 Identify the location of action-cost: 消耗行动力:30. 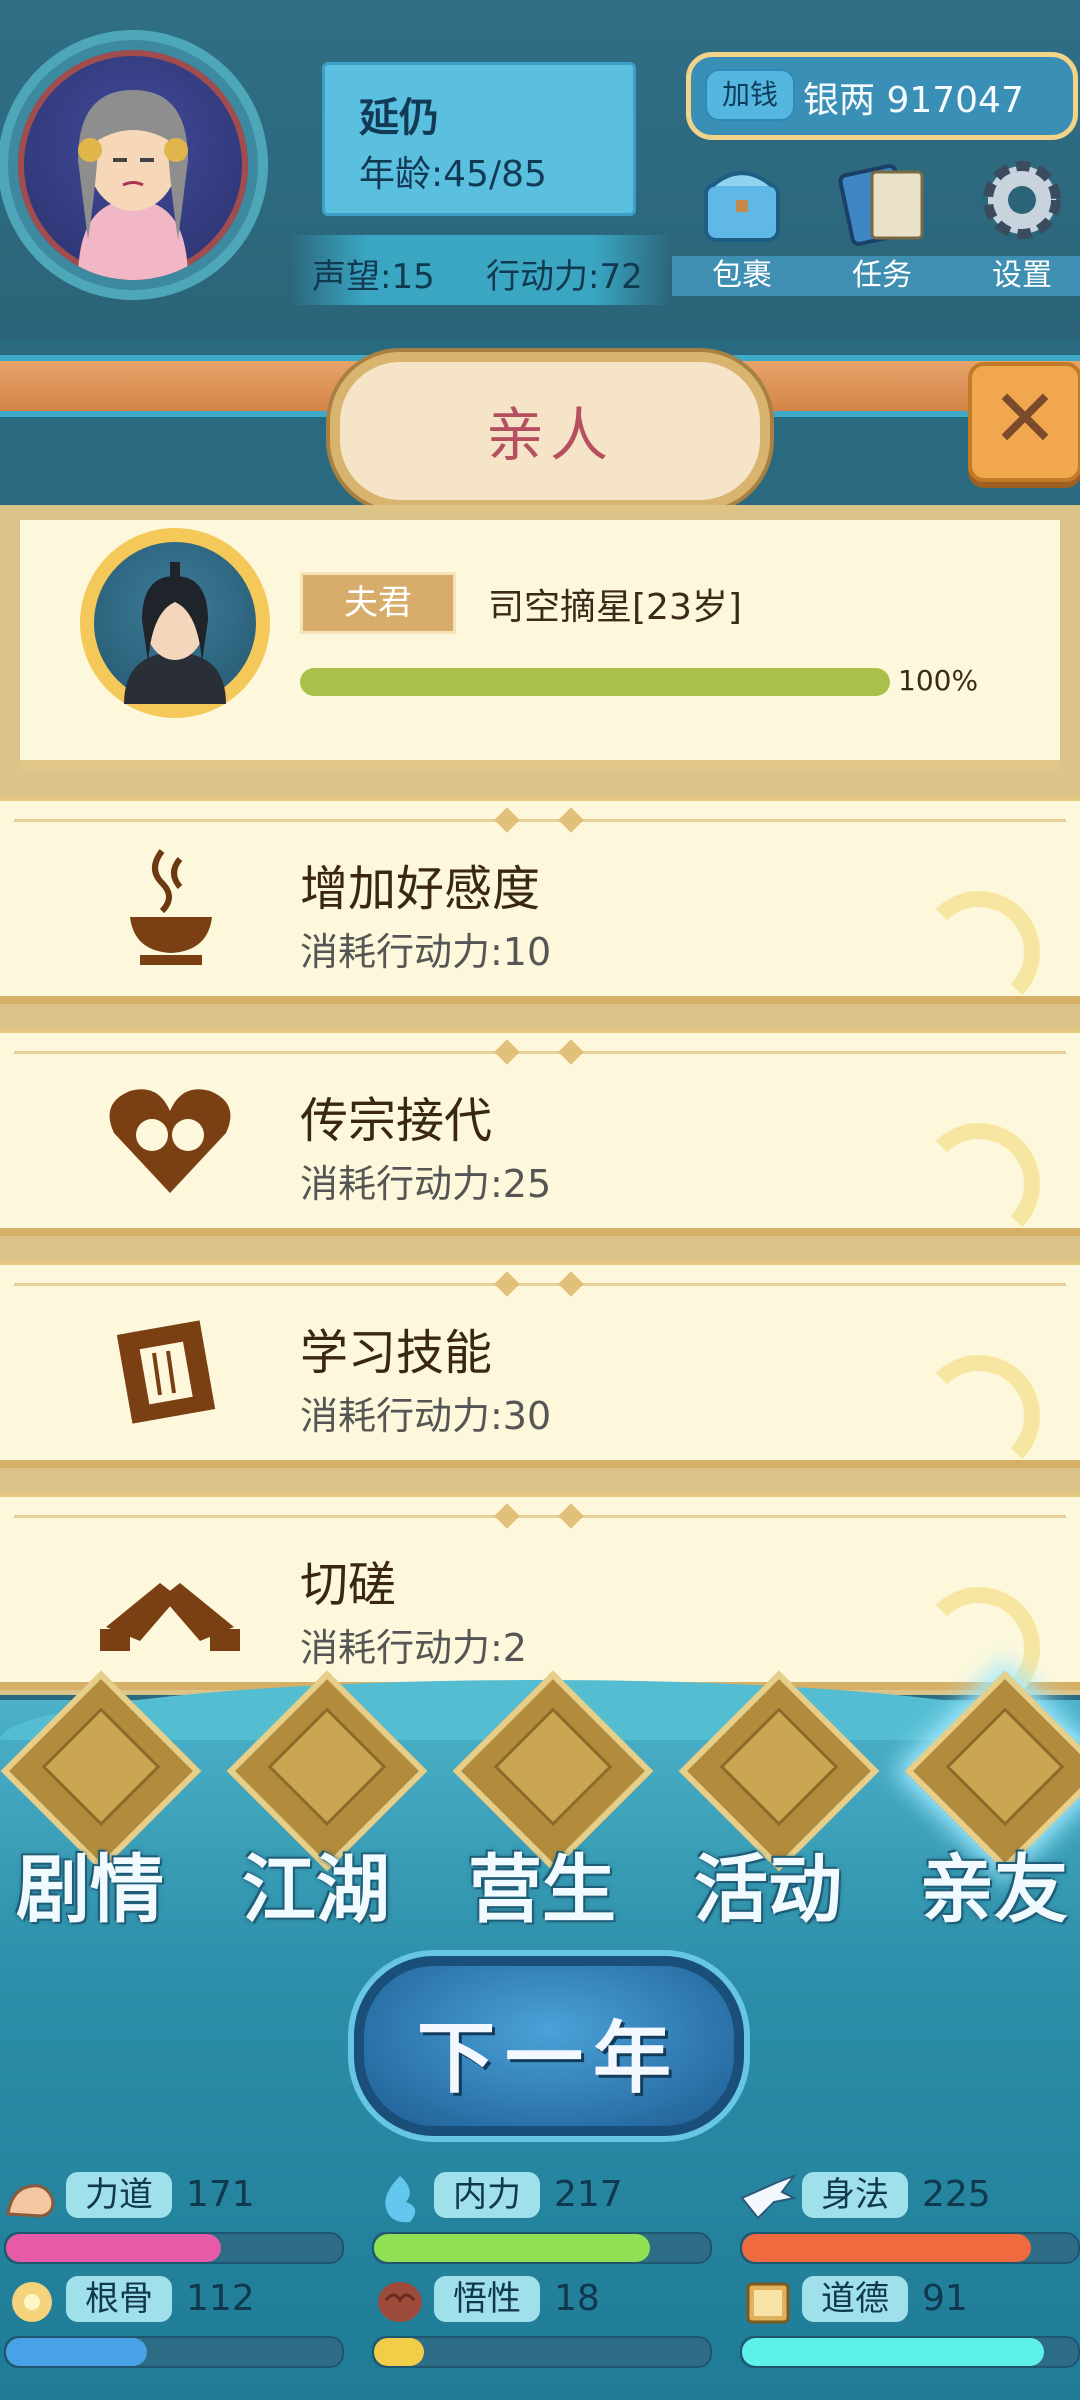
(426, 1416).